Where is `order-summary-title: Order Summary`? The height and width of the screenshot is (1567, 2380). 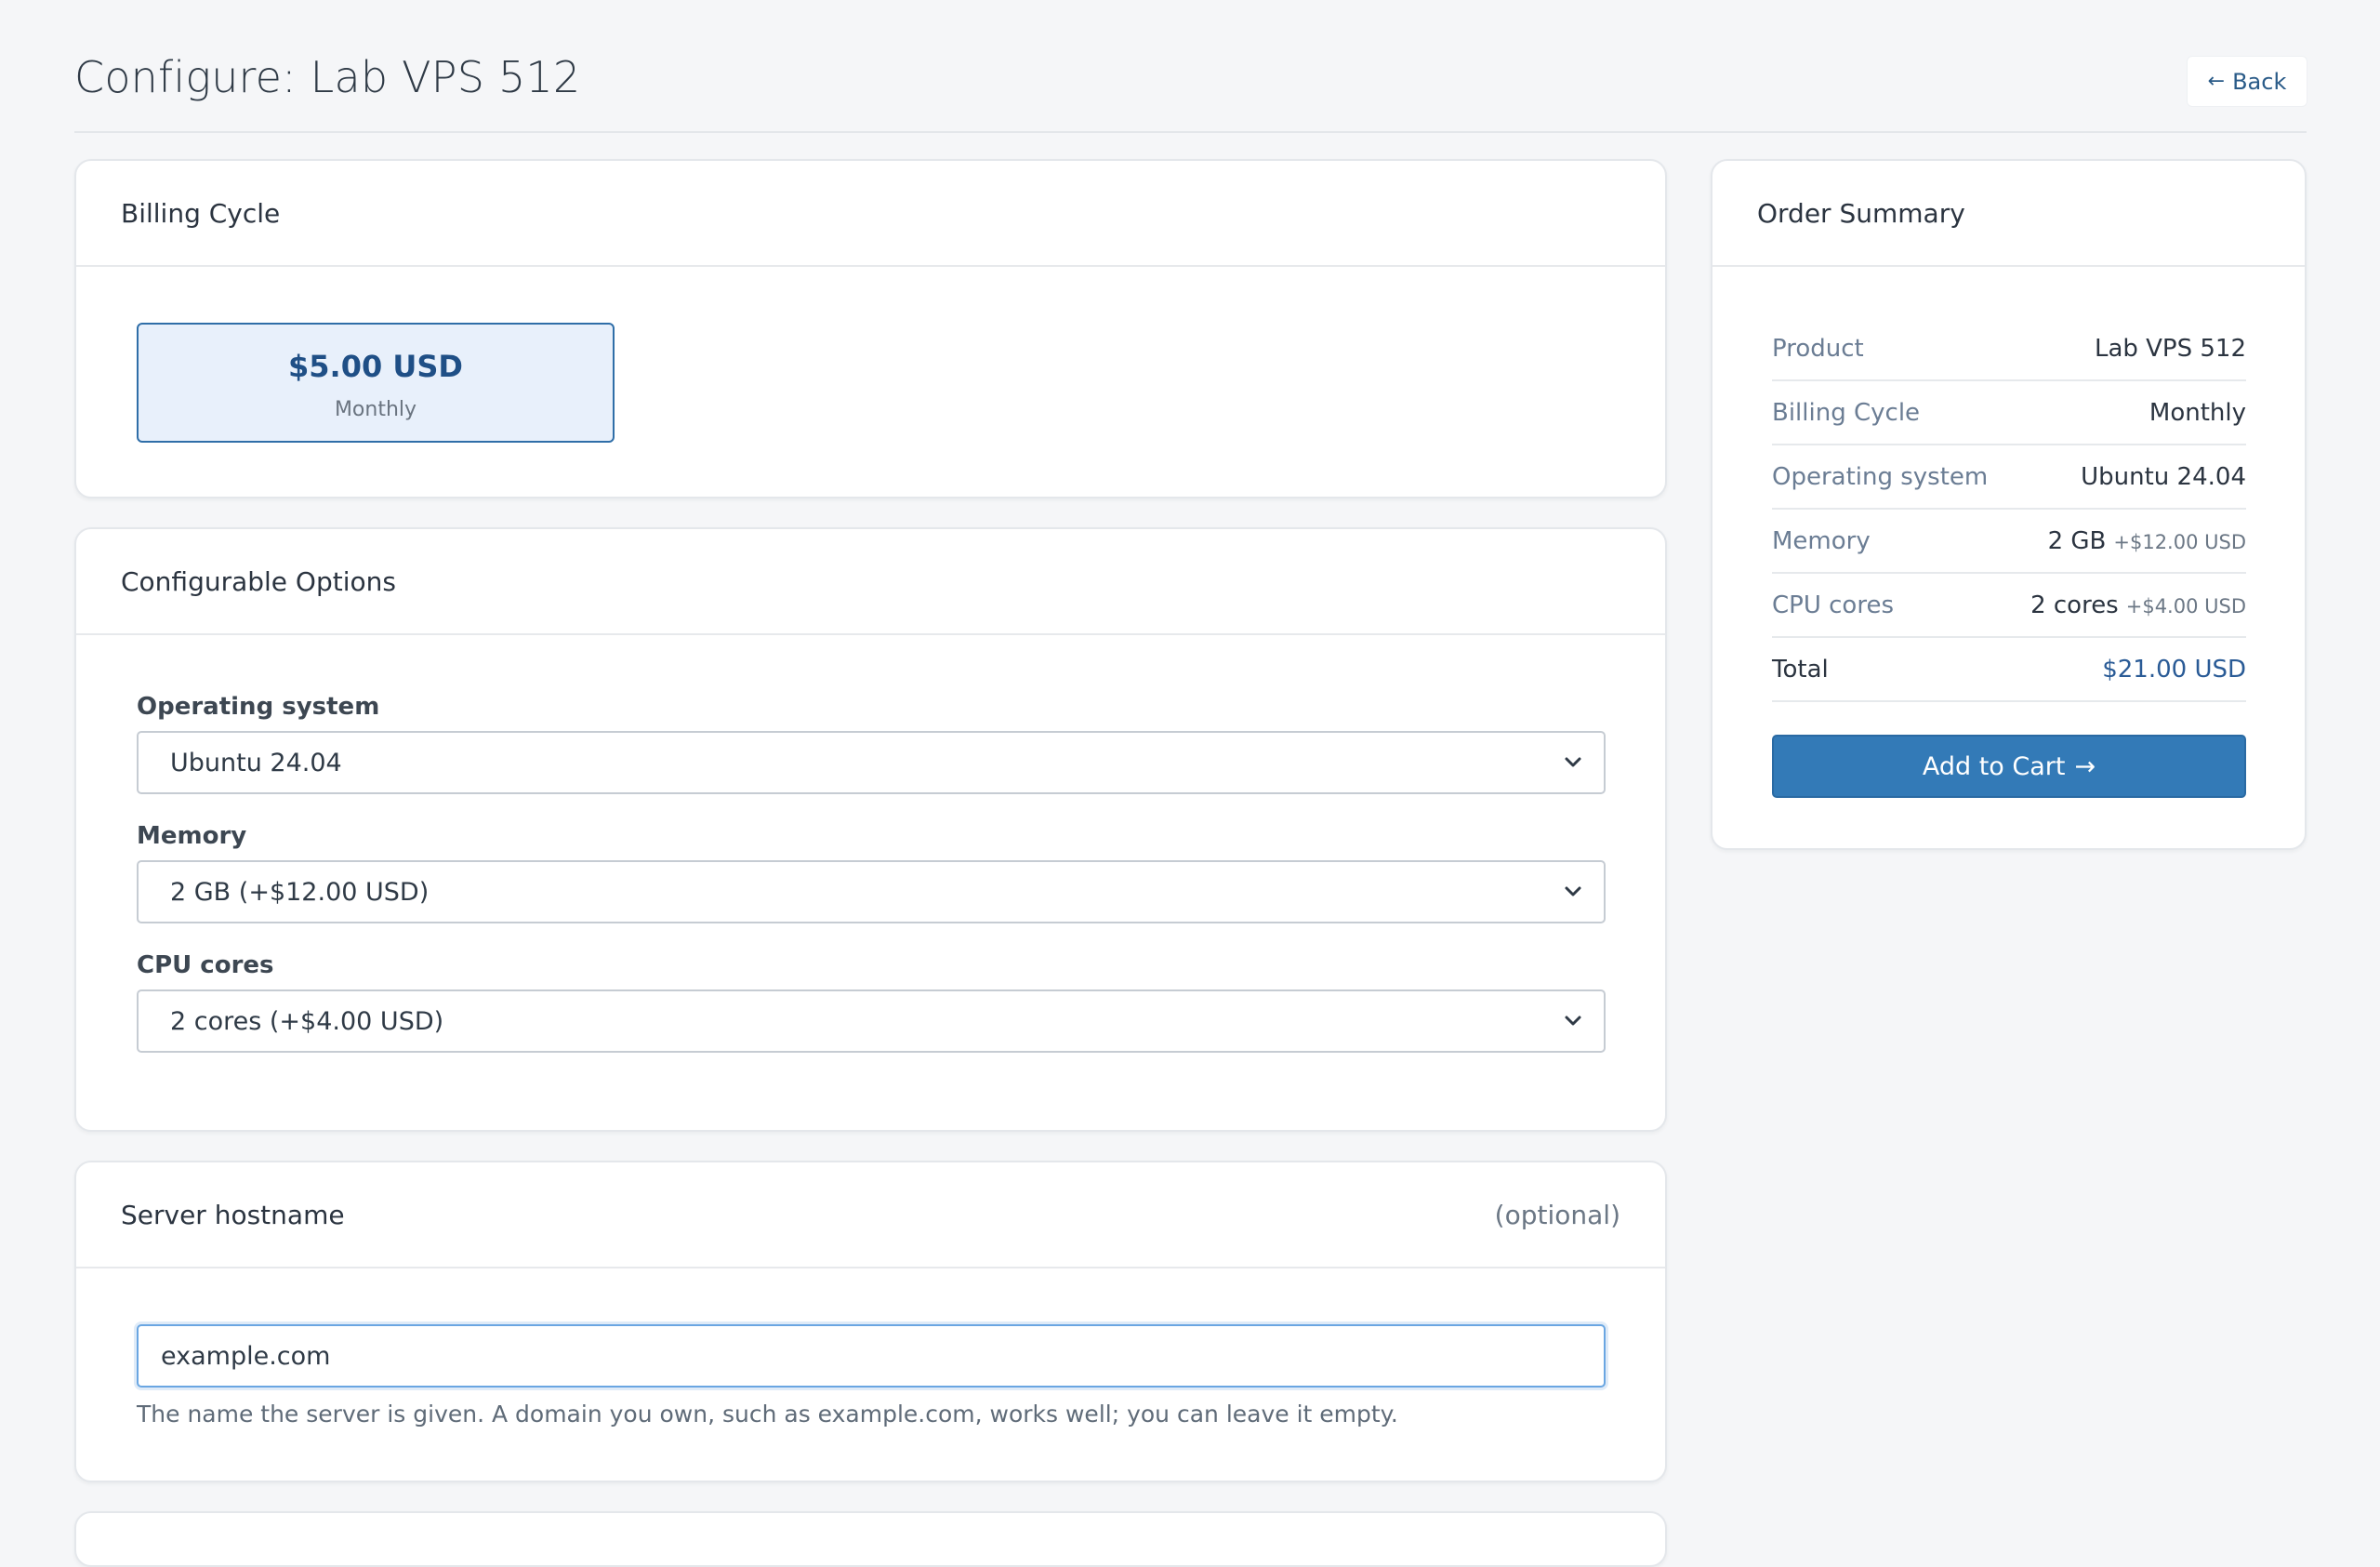 order-summary-title: Order Summary is located at coordinates (1861, 213).